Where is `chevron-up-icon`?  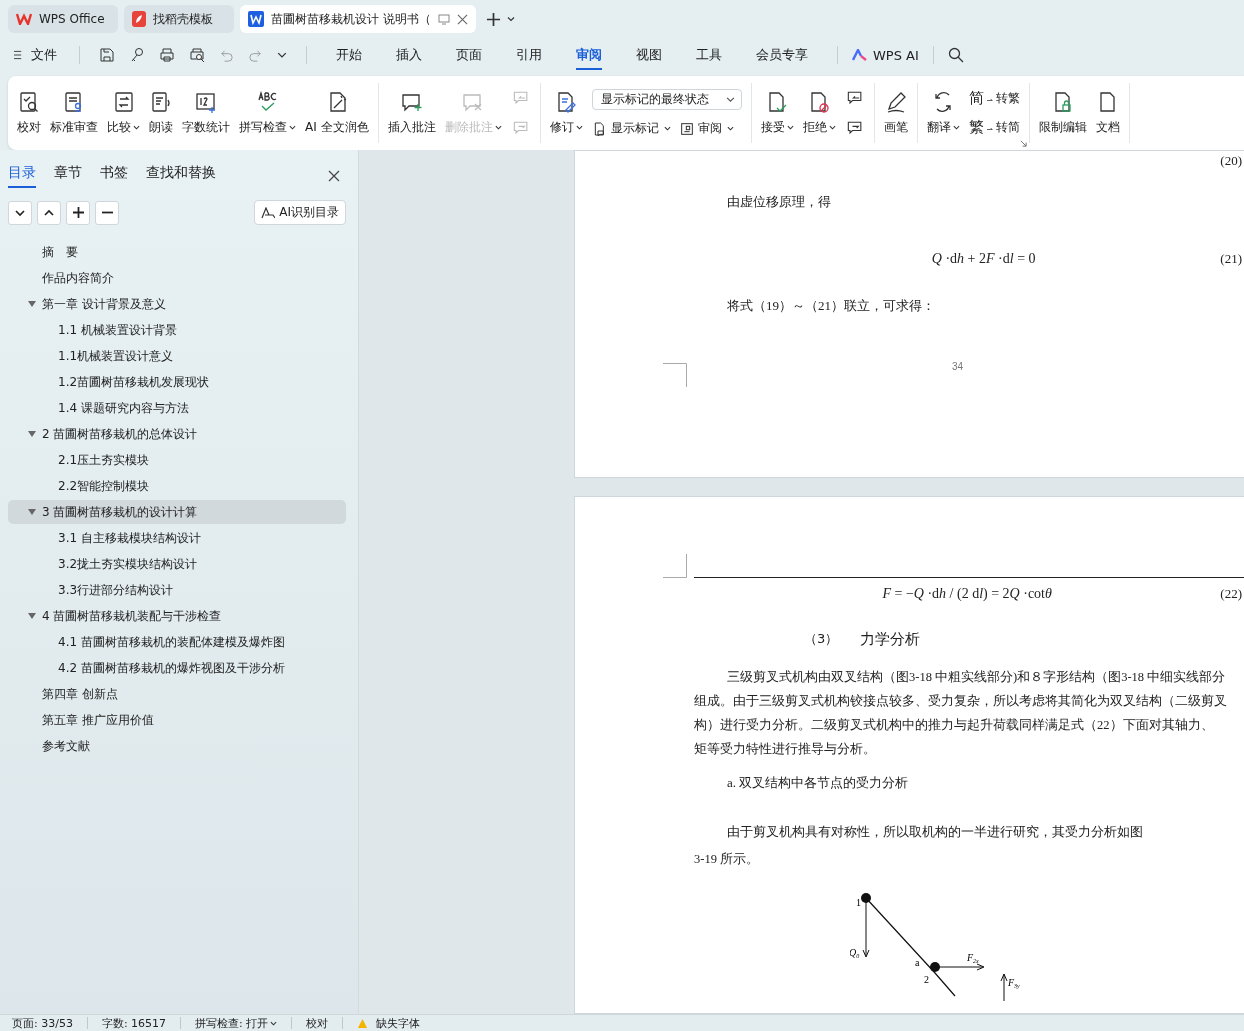 chevron-up-icon is located at coordinates (49, 212).